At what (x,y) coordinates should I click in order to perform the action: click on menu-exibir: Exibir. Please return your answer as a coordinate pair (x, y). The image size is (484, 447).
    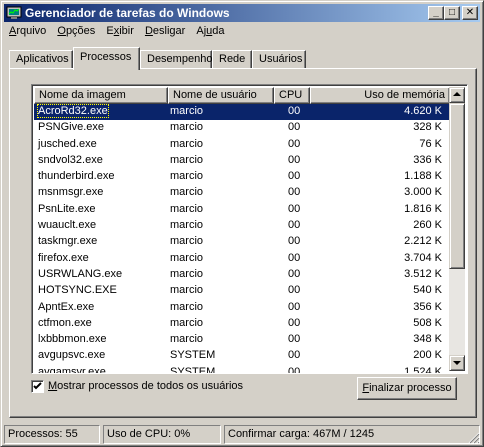
    Looking at the image, I should click on (120, 30).